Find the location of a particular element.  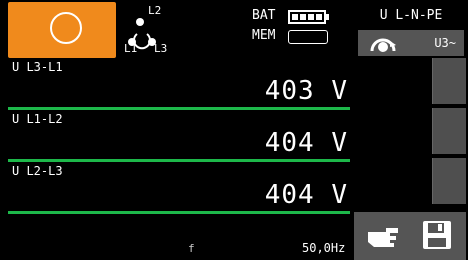

measurement-label: U L1-L2 is located at coordinates (37, 119).